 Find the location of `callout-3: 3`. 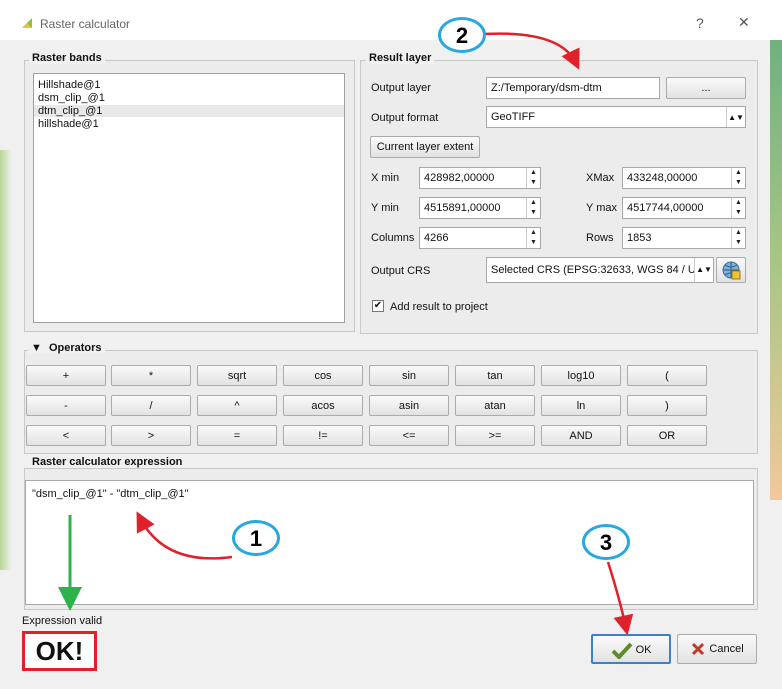

callout-3: 3 is located at coordinates (606, 542).